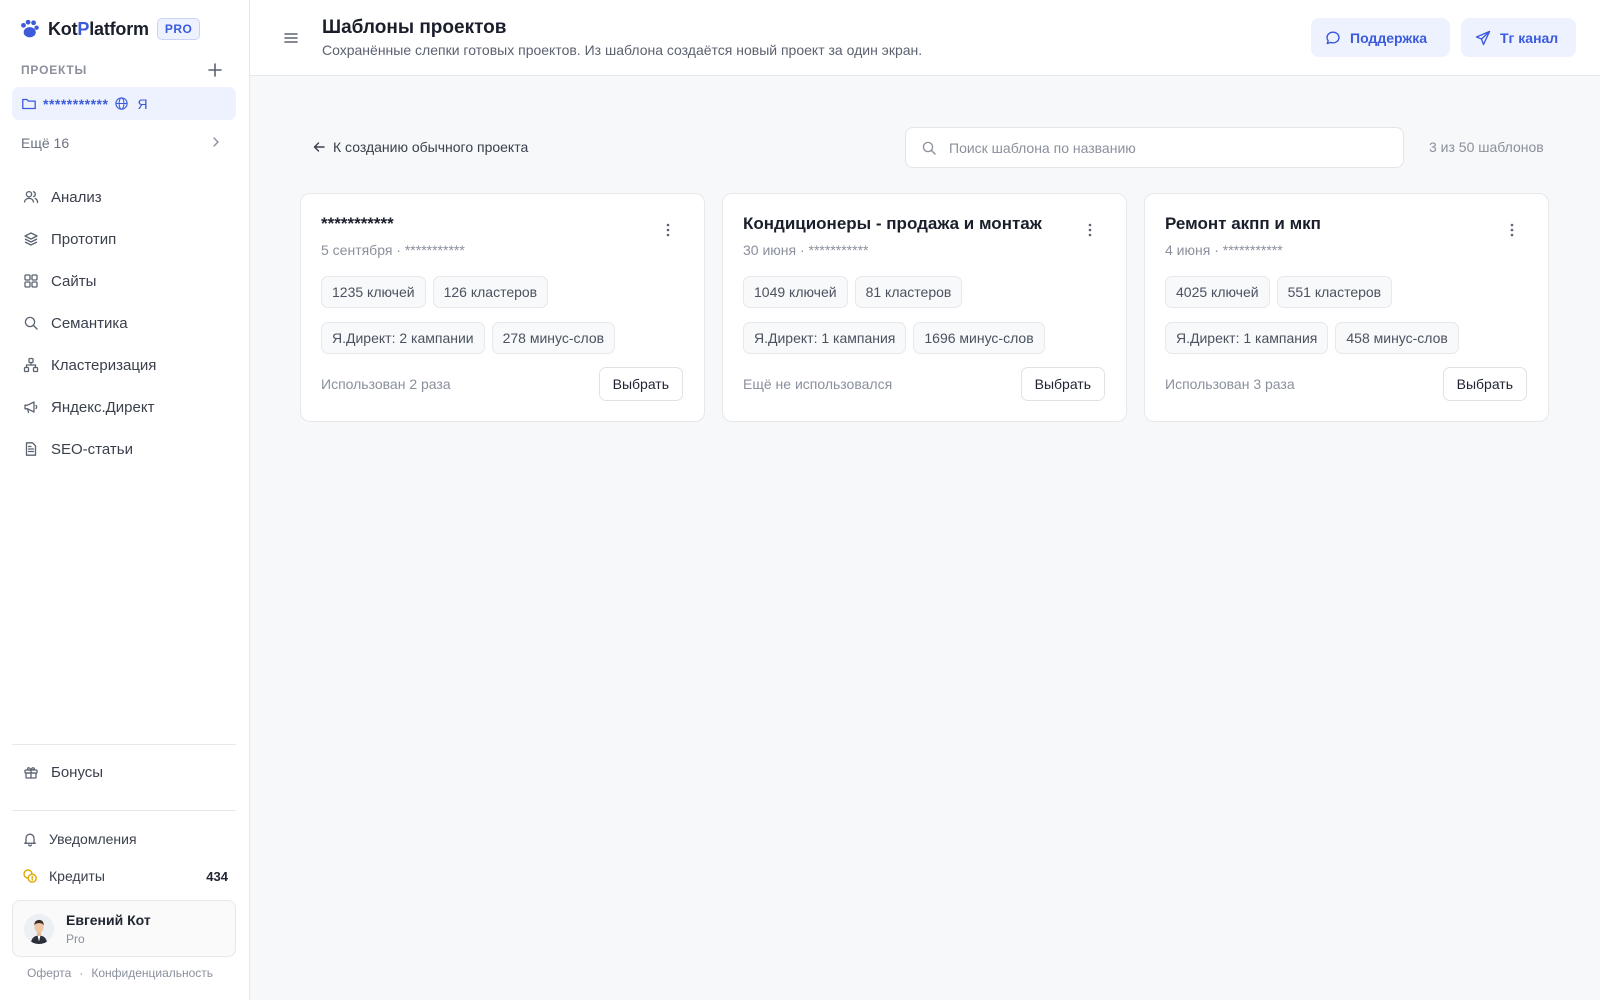  I want to click on globe-icon, so click(122, 103).